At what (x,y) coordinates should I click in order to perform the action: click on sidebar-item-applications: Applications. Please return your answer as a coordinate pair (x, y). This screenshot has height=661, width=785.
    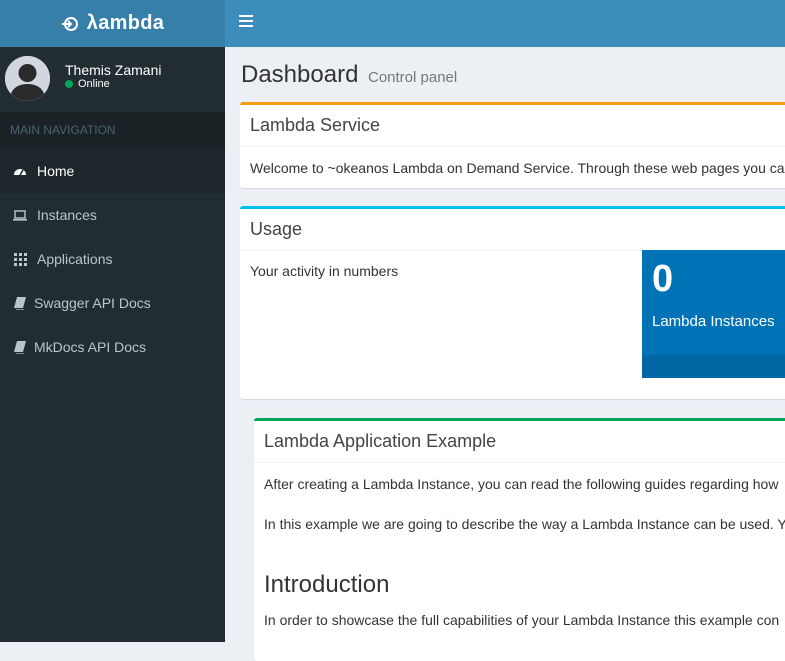
    Looking at the image, I should click on (112, 259).